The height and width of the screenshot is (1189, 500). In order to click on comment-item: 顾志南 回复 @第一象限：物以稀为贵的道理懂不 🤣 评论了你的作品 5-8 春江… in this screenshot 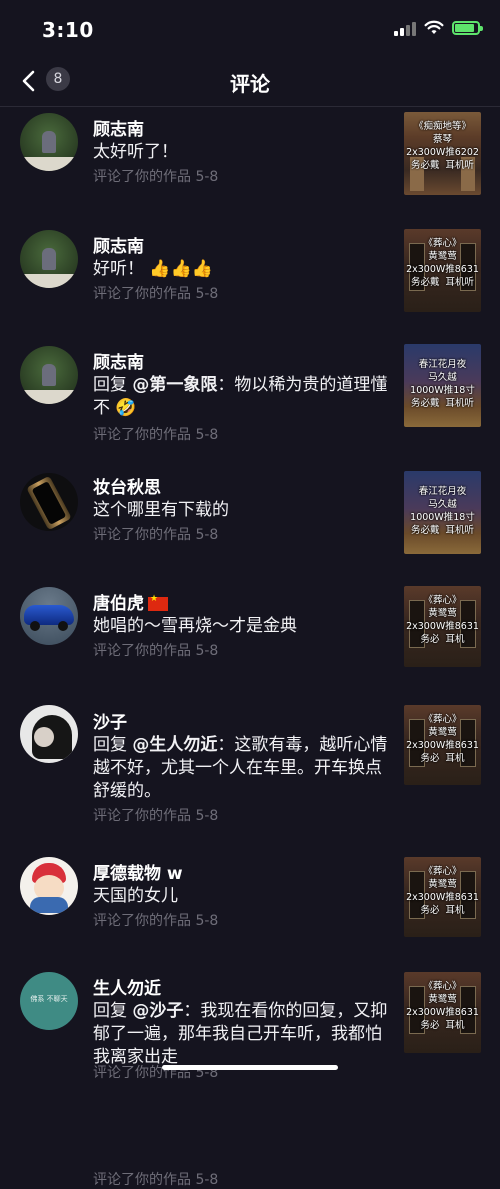, I will do `click(250, 405)`.